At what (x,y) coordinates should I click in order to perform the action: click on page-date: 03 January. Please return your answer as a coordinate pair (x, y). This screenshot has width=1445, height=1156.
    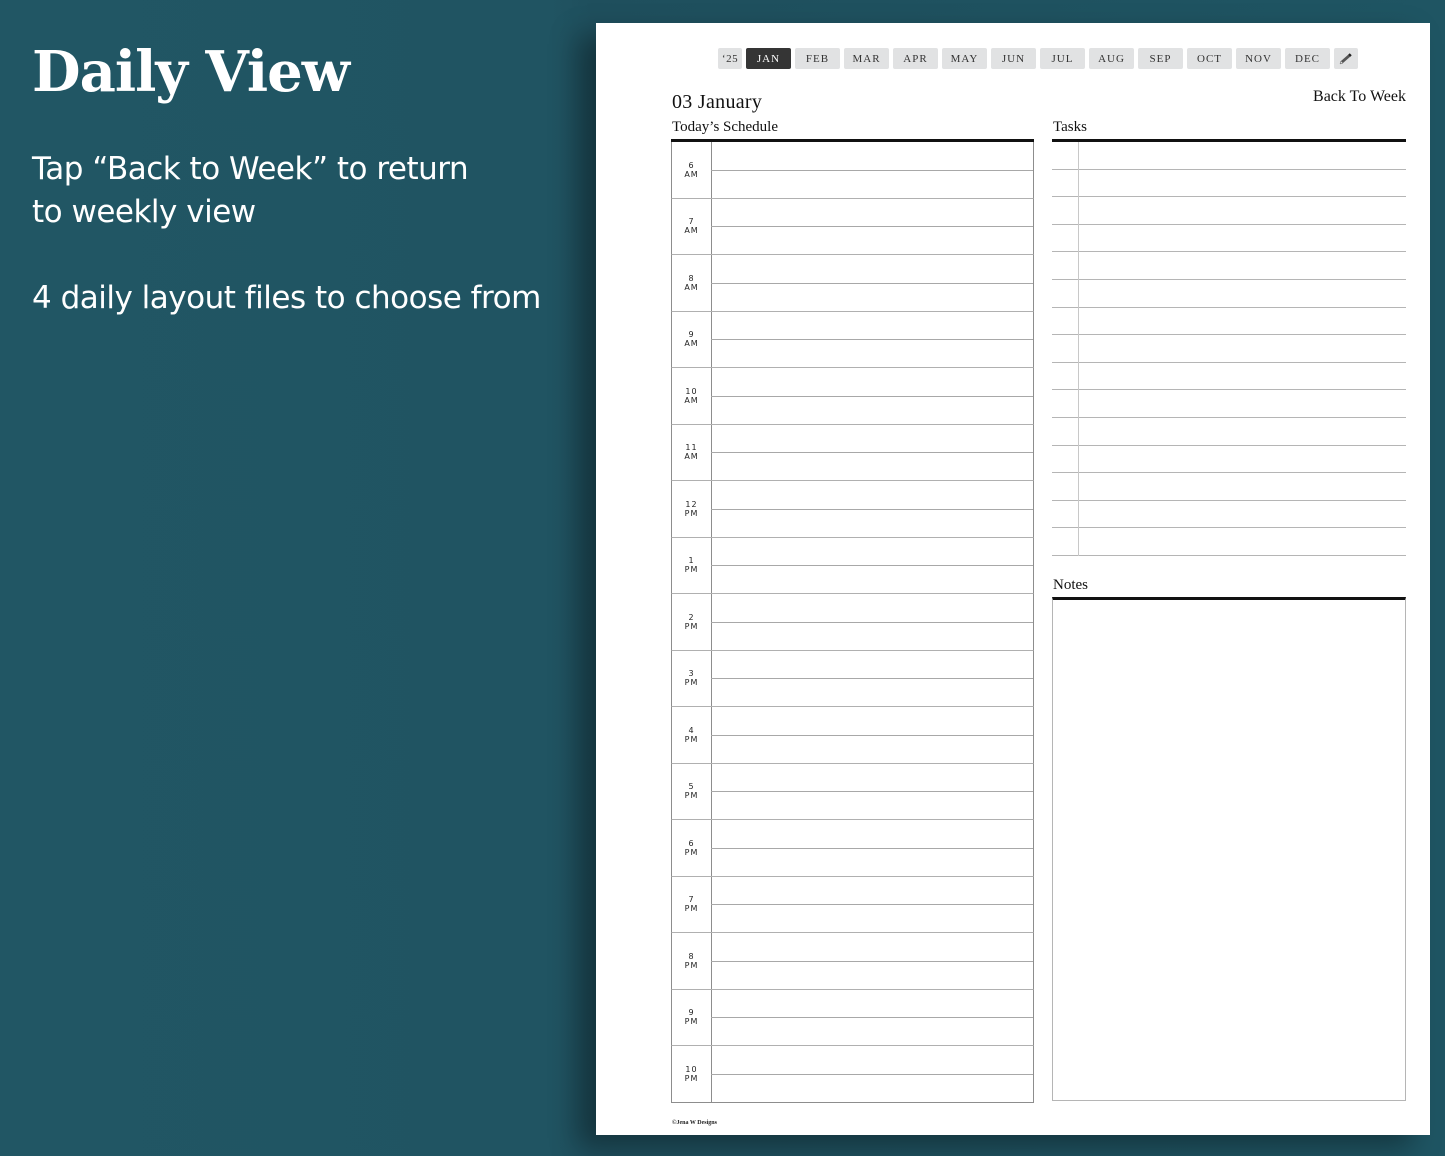
    Looking at the image, I should click on (717, 102).